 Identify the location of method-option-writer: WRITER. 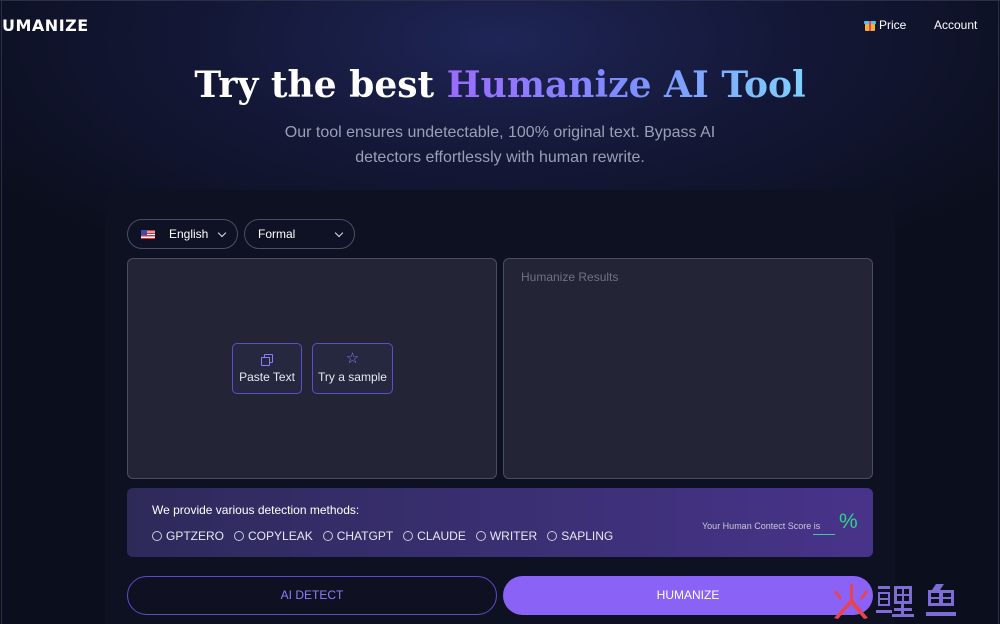
(506, 536).